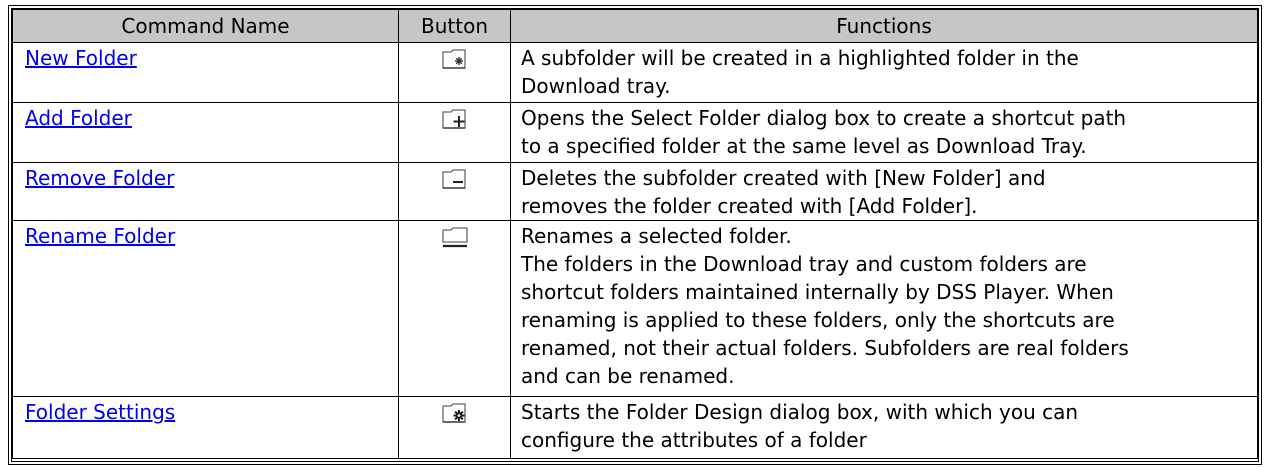  I want to click on table-header-row: Command Name Button Functions, so click(635, 26).